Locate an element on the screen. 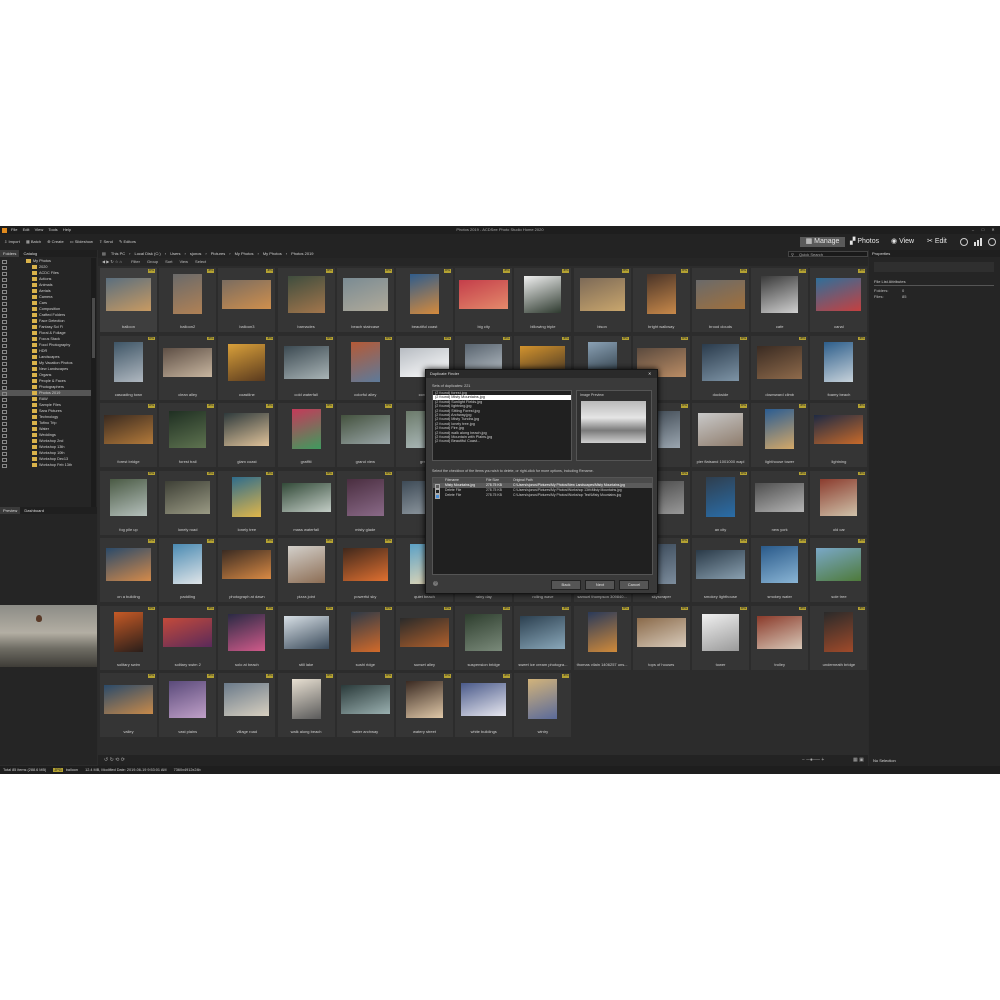 This screenshot has width=1000, height=1000. thumbnail: JPG wintry is located at coordinates (543, 705).